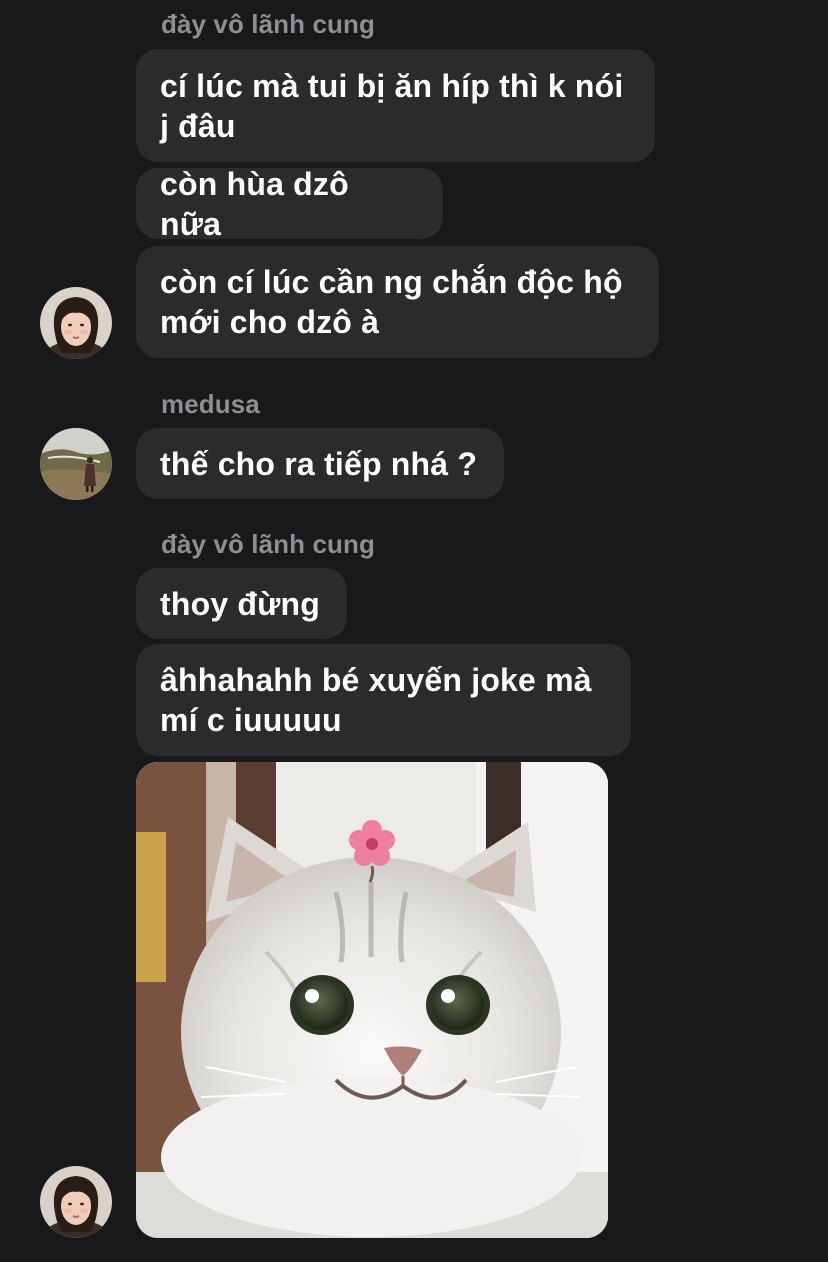  I want to click on message-text: còn hùa dzô nữa, so click(254, 203).